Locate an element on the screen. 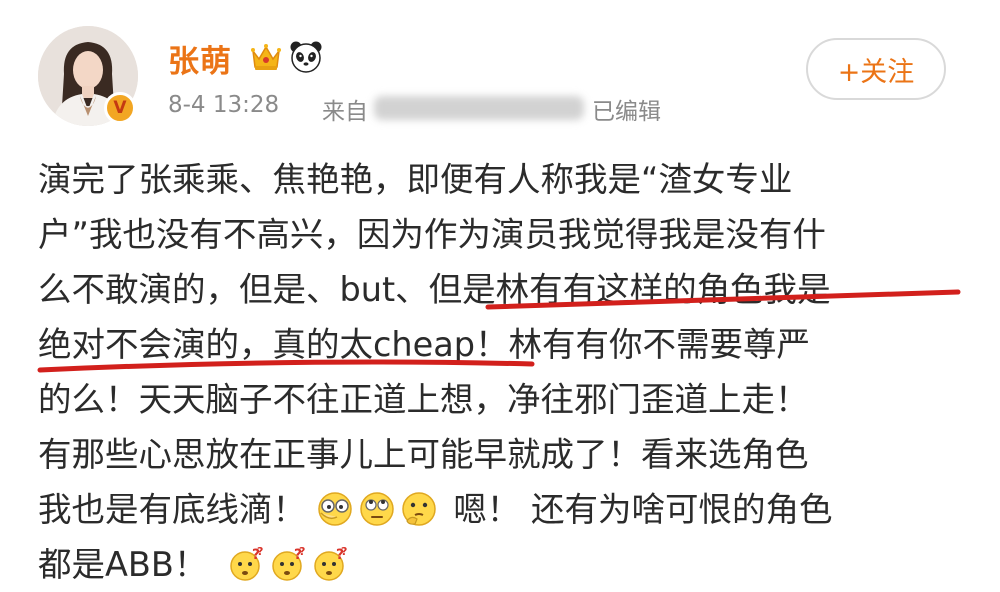  thinking-emoji-icon is located at coordinates (419, 509).